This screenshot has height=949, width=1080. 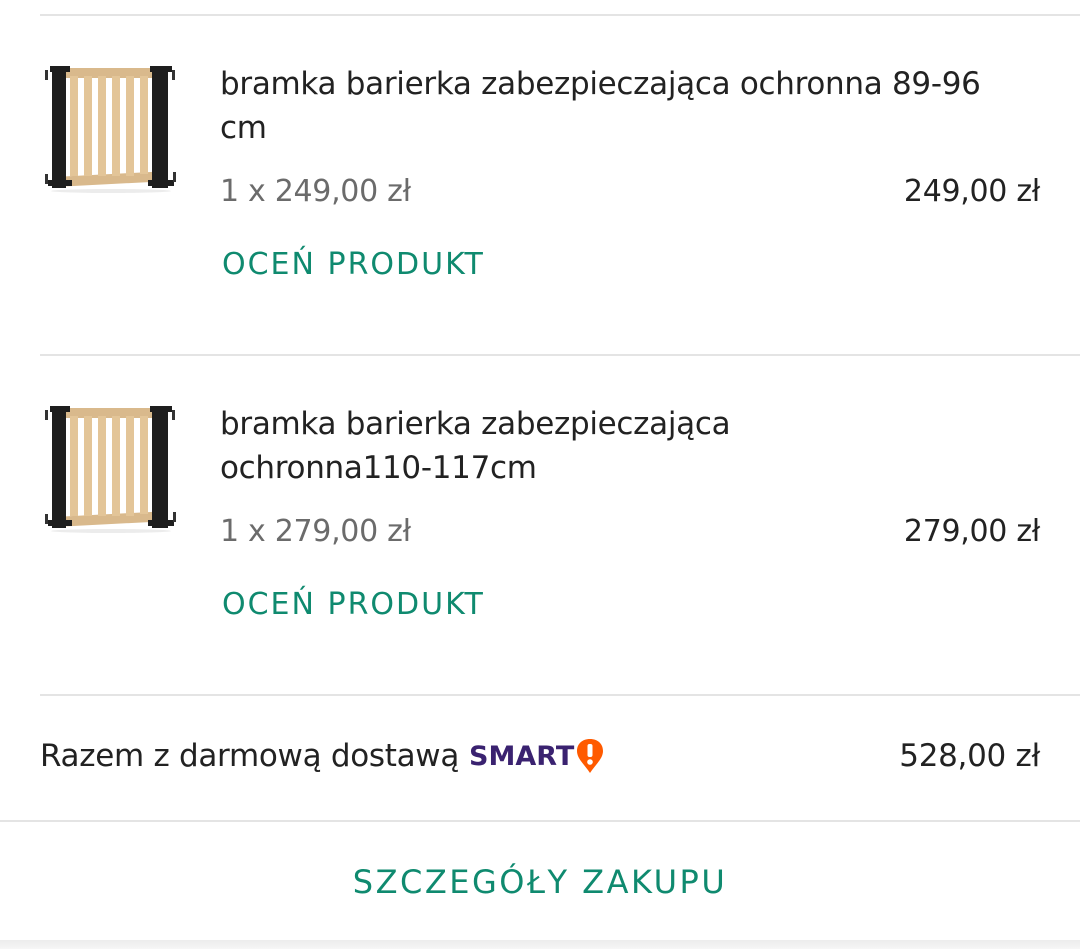 What do you see at coordinates (969, 756) in the screenshot?
I see `summary-total: 528,00 zł` at bounding box center [969, 756].